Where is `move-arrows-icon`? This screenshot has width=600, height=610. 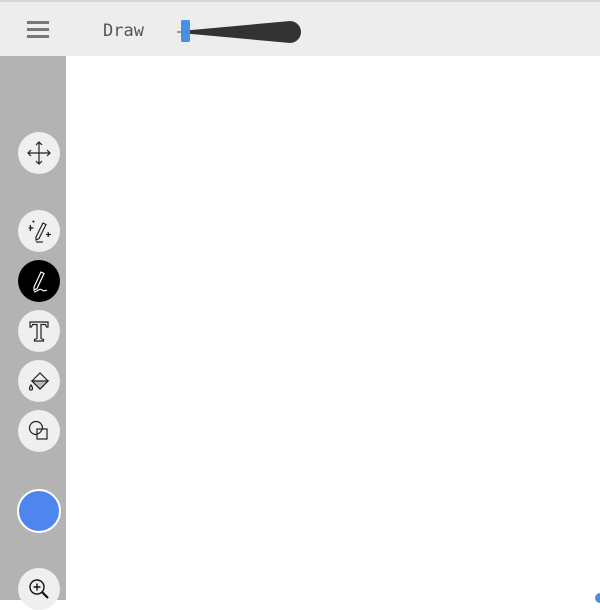 move-arrows-icon is located at coordinates (39, 153).